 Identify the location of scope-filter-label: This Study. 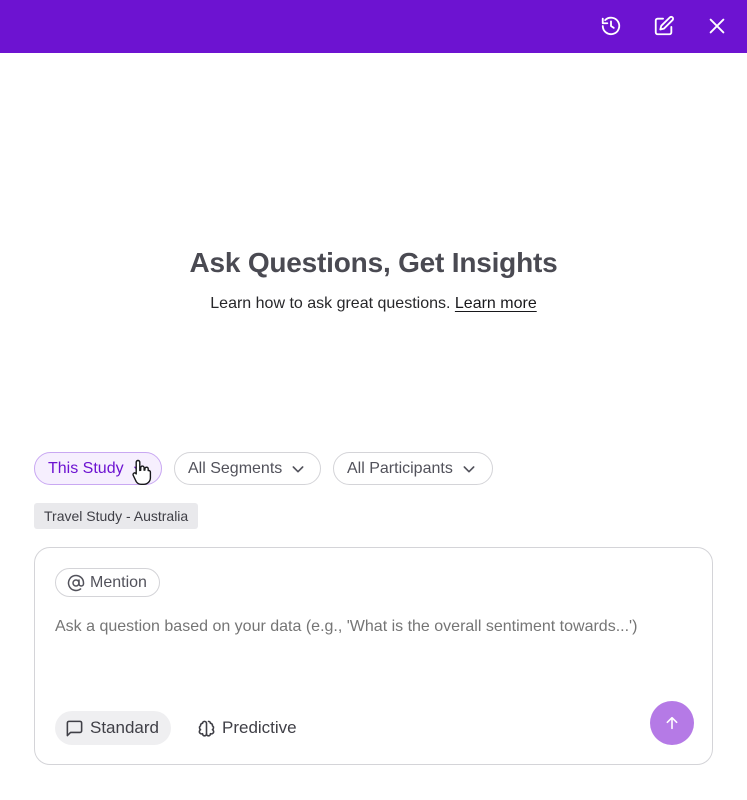
(86, 468).